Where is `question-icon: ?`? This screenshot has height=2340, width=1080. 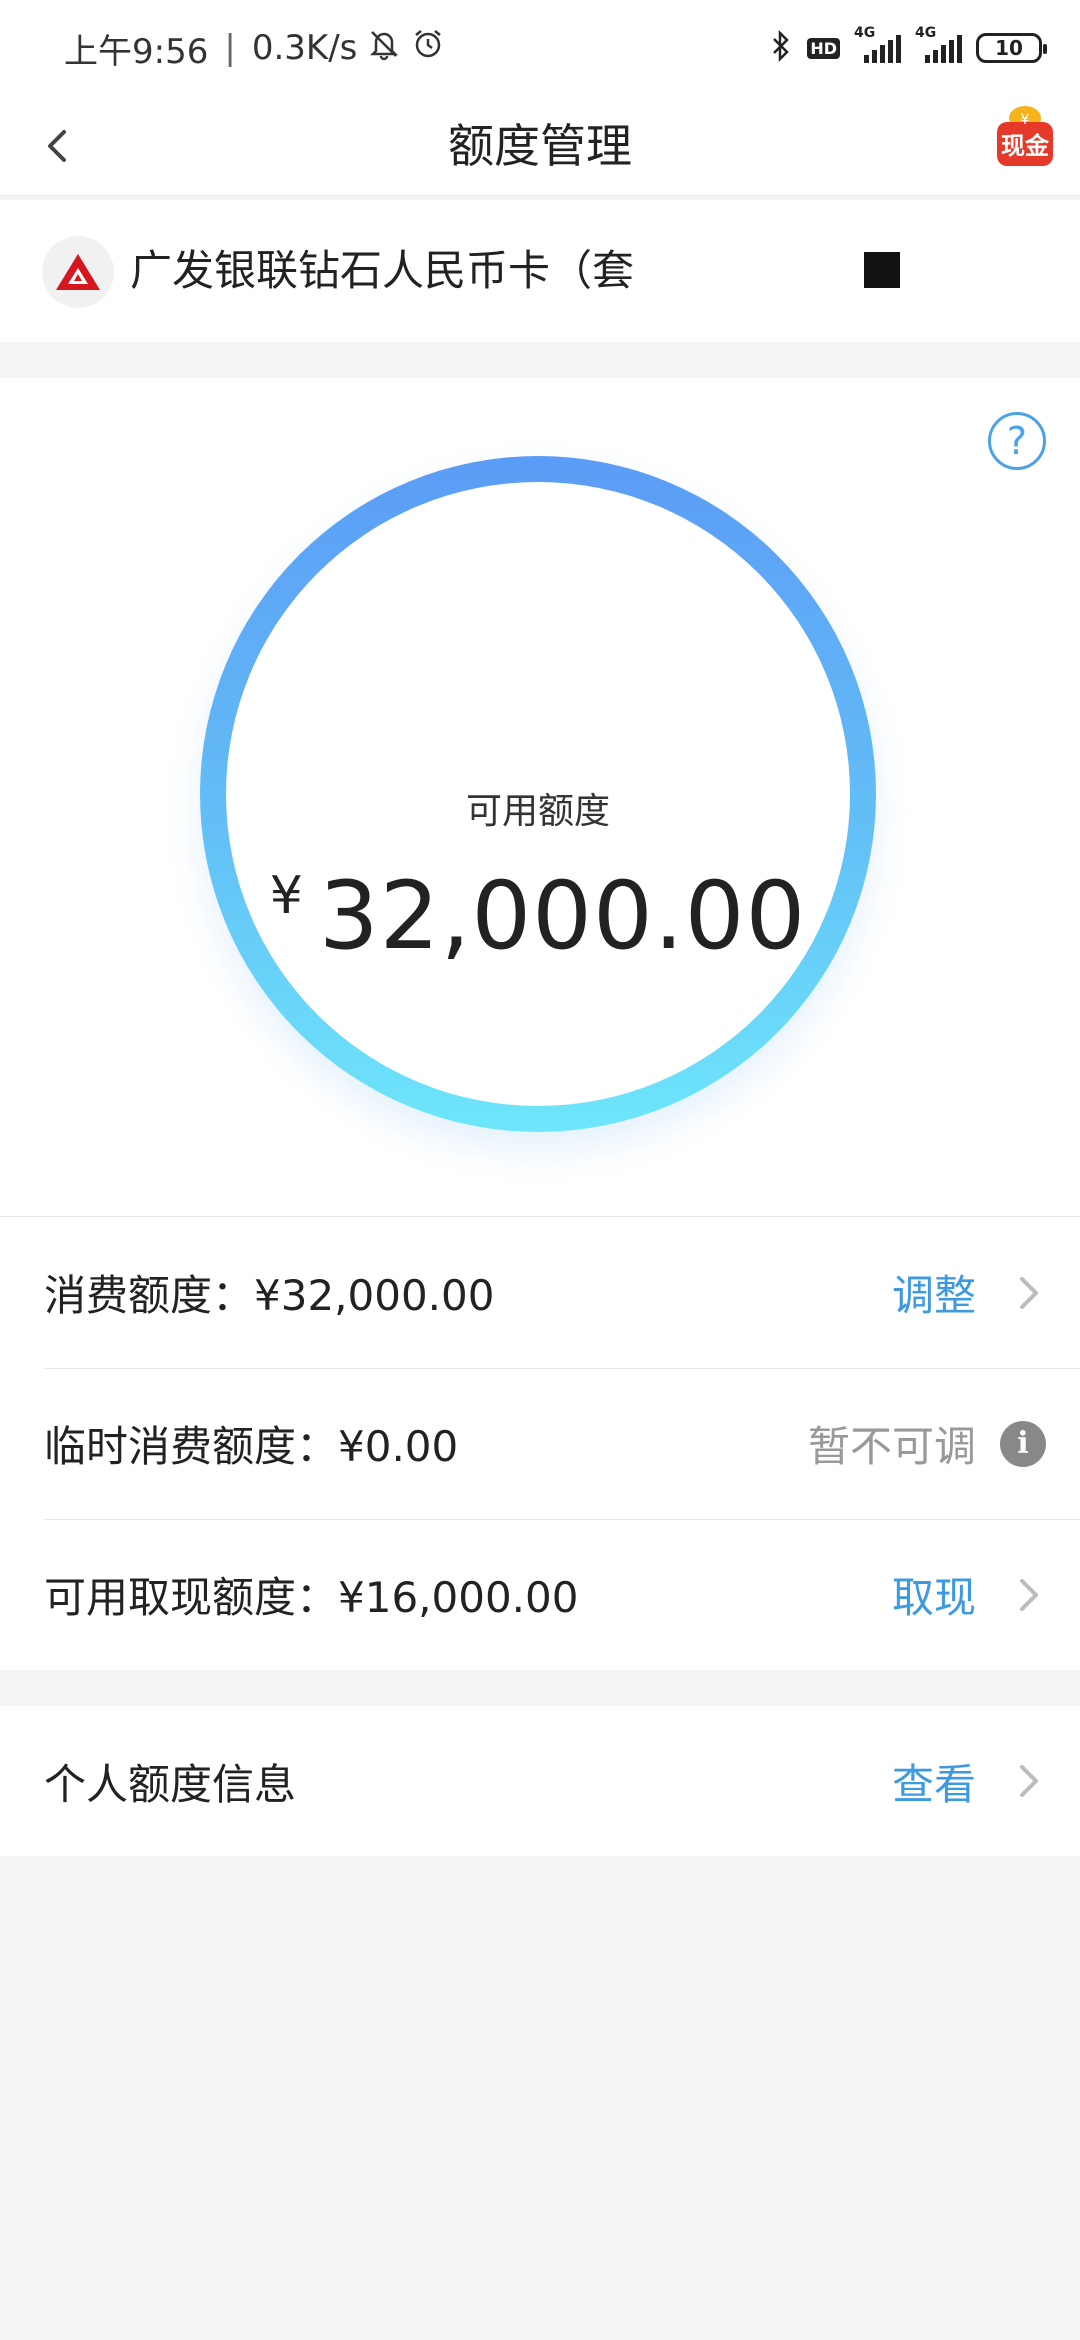
question-icon: ? is located at coordinates (1017, 441).